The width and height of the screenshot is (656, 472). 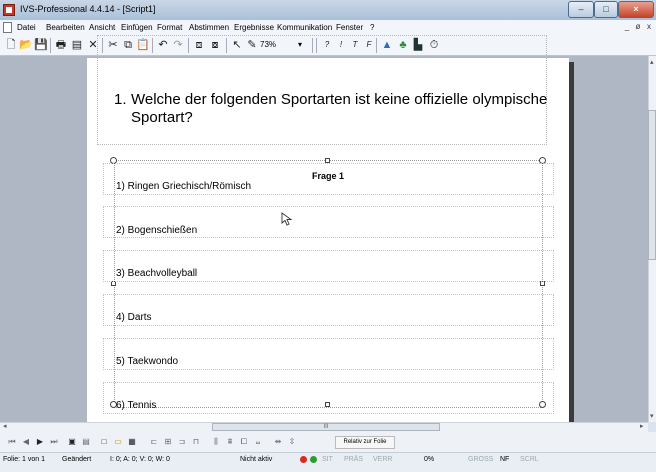 What do you see at coordinates (5, 426) in the screenshot?
I see `scroll-left-icon: ◂` at bounding box center [5, 426].